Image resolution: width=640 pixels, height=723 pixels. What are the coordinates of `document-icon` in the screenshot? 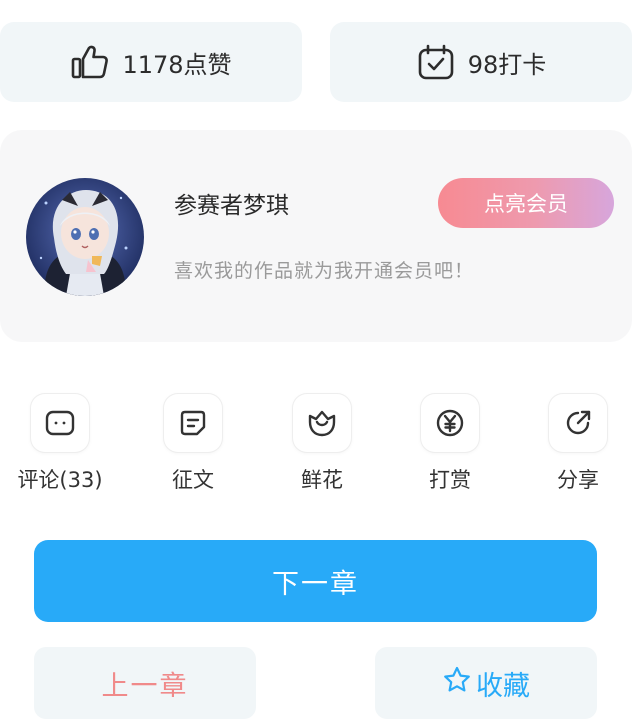 It's located at (193, 423).